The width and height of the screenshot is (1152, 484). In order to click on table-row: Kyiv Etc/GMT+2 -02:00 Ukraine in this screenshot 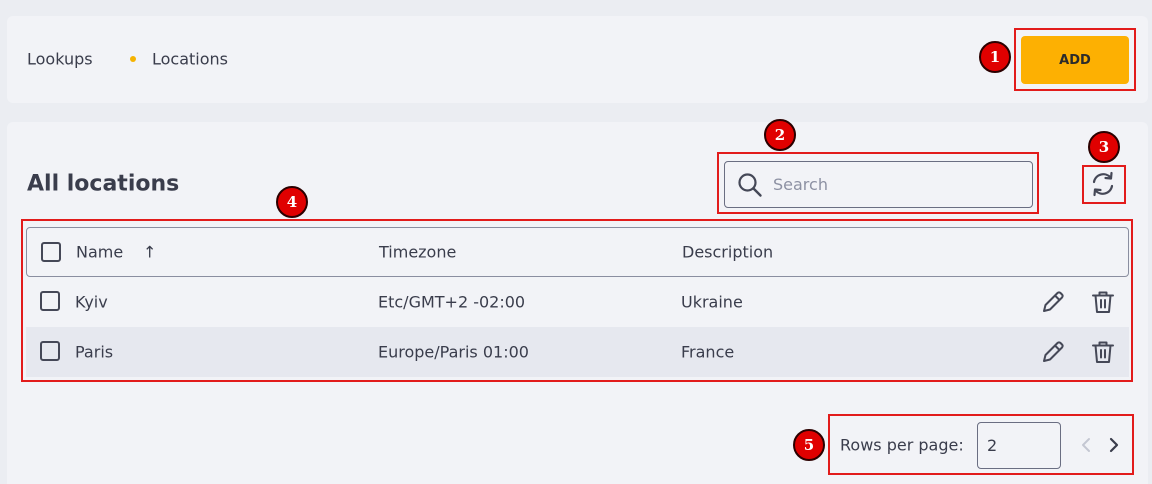, I will do `click(577, 302)`.